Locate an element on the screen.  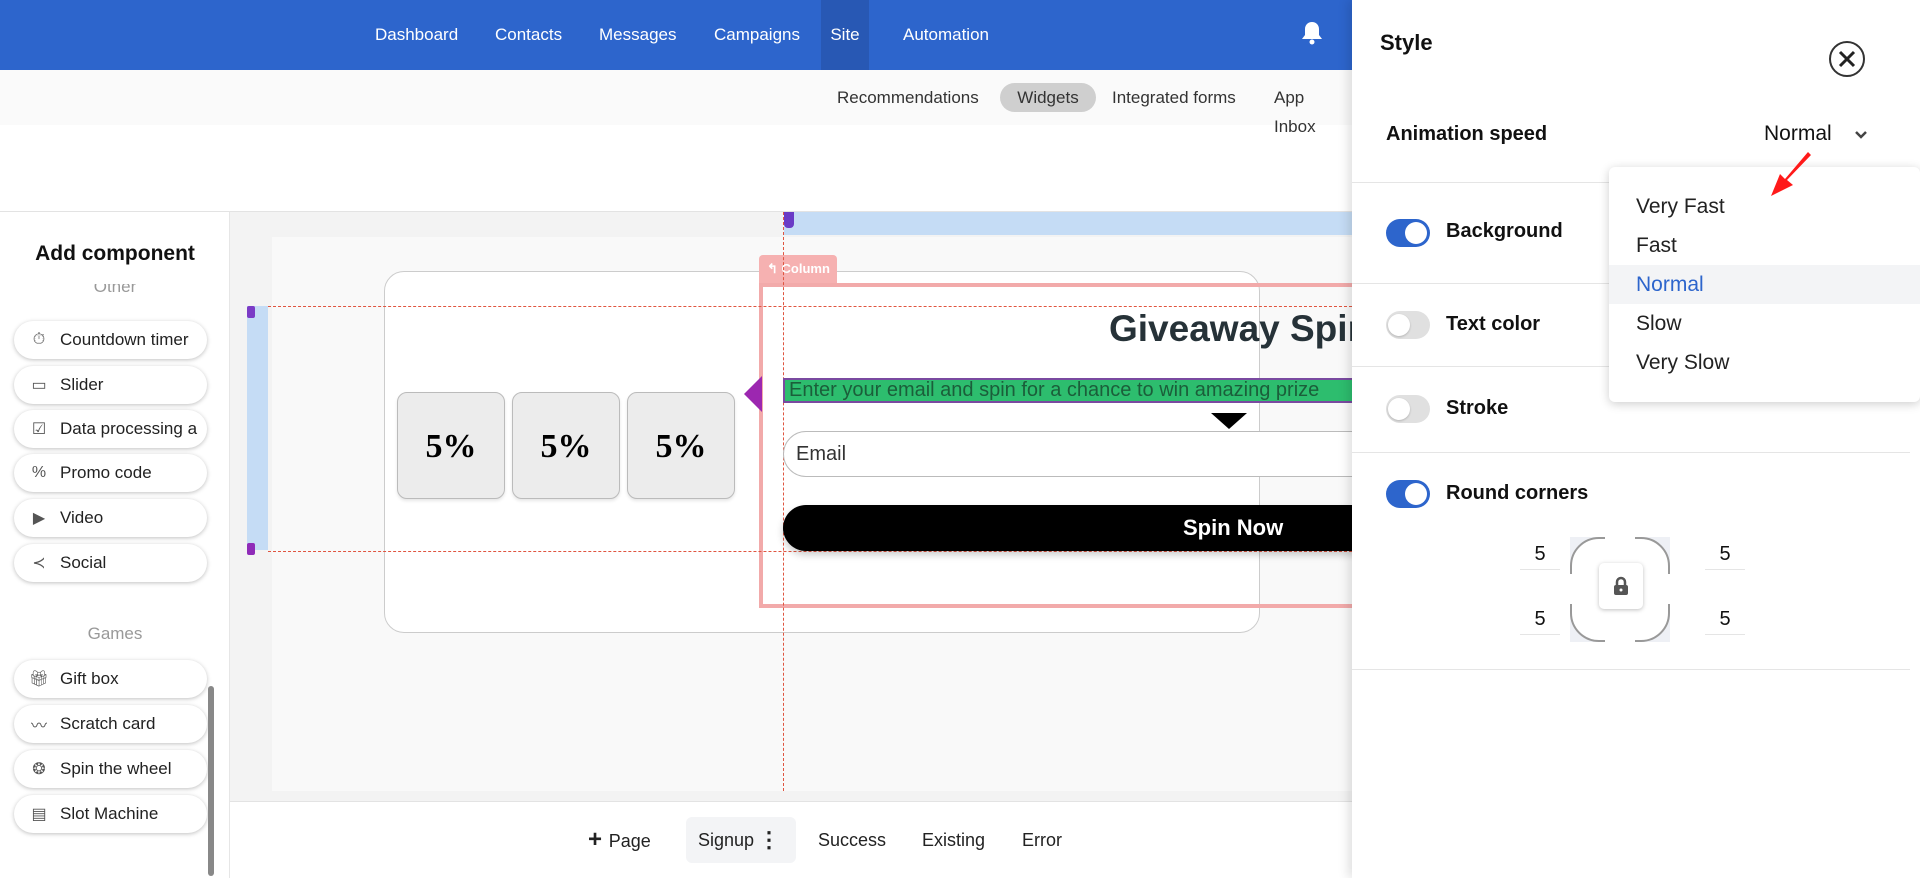
nav-messages: Messages is located at coordinates (637, 35).